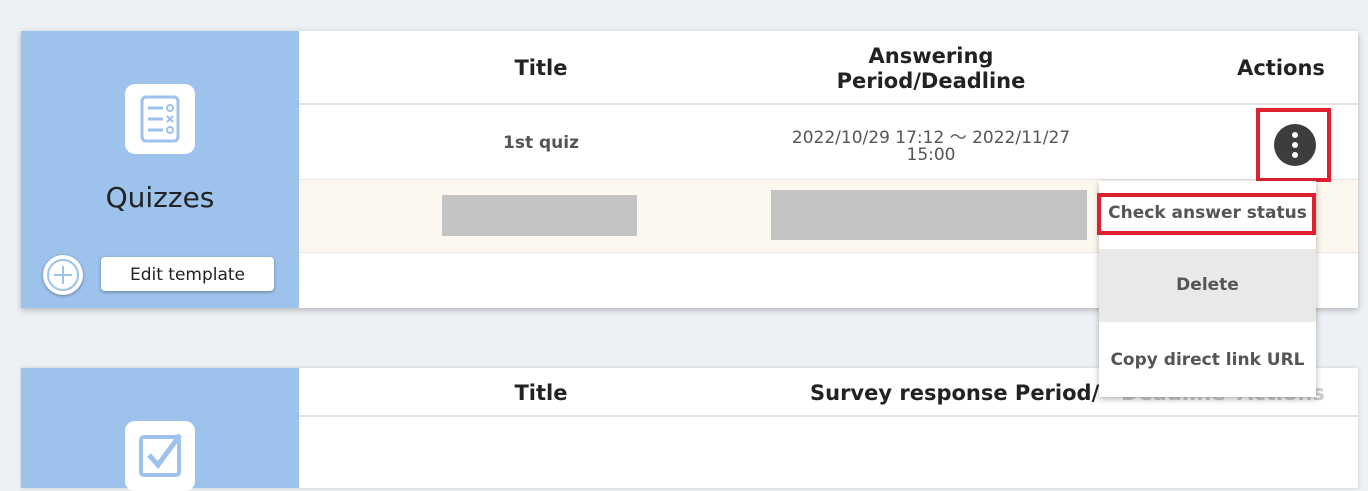 This screenshot has width=1368, height=491. Describe the element at coordinates (929, 215) in the screenshot. I see `redacted-period` at that location.